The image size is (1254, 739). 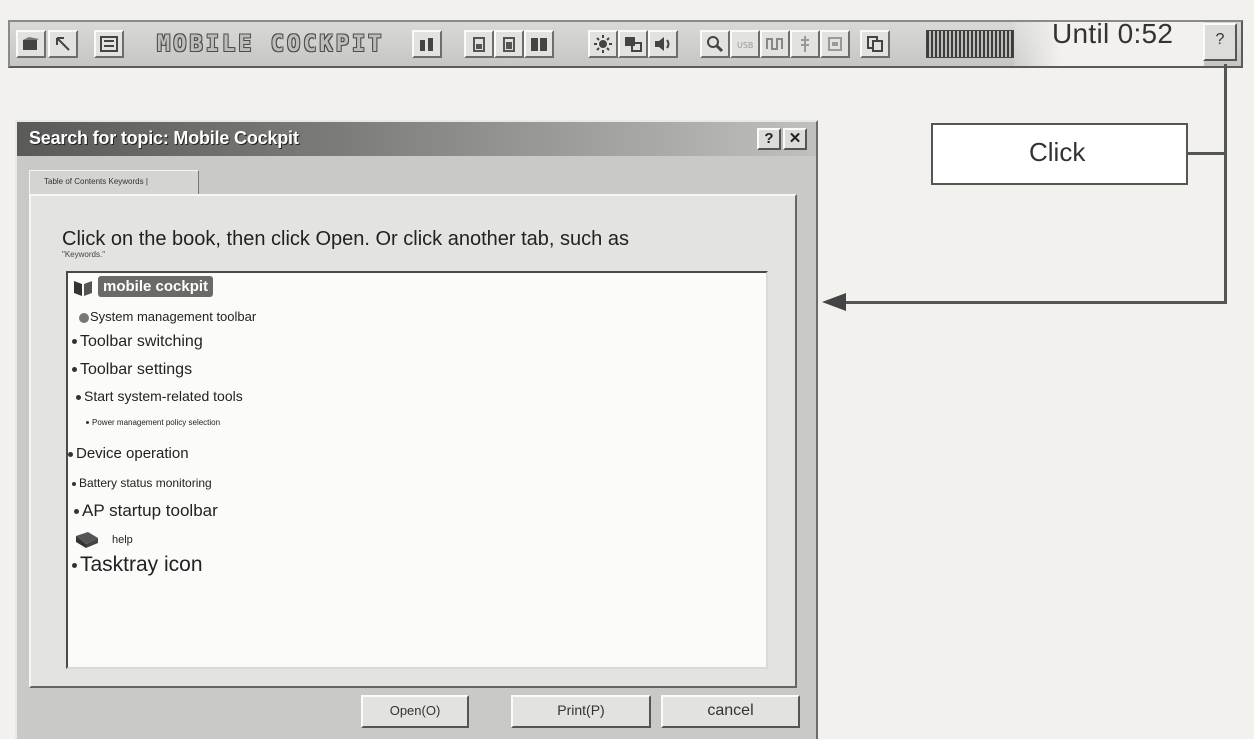 What do you see at coordinates (84, 317) in the screenshot?
I see `topic-icon` at bounding box center [84, 317].